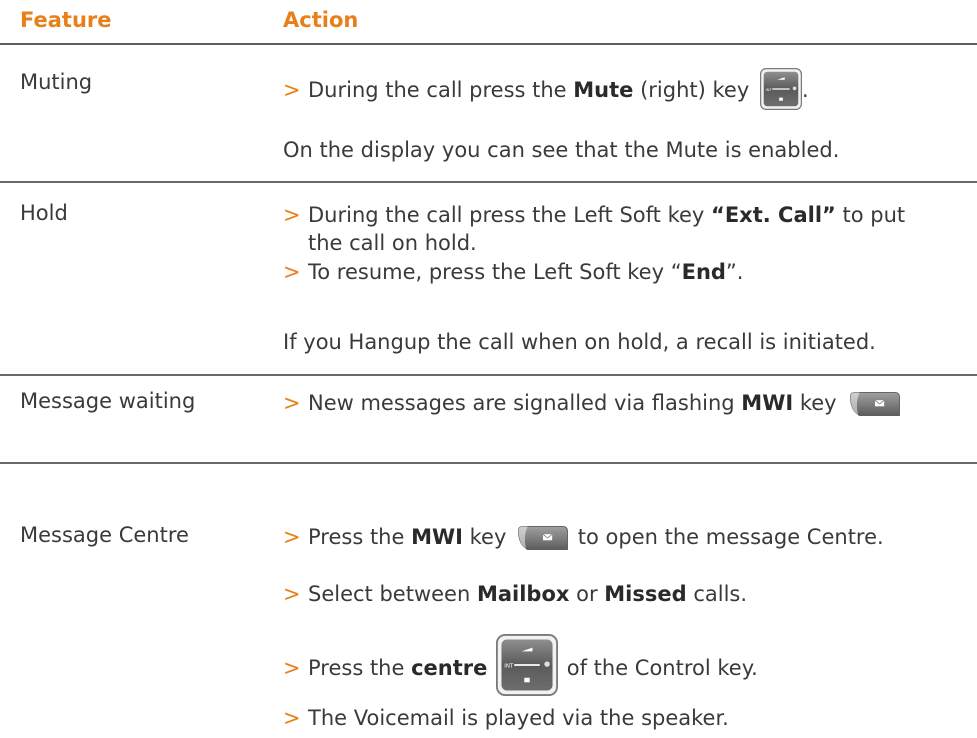 The width and height of the screenshot is (977, 738). I want to click on feature-hold: Hold, so click(44, 213).